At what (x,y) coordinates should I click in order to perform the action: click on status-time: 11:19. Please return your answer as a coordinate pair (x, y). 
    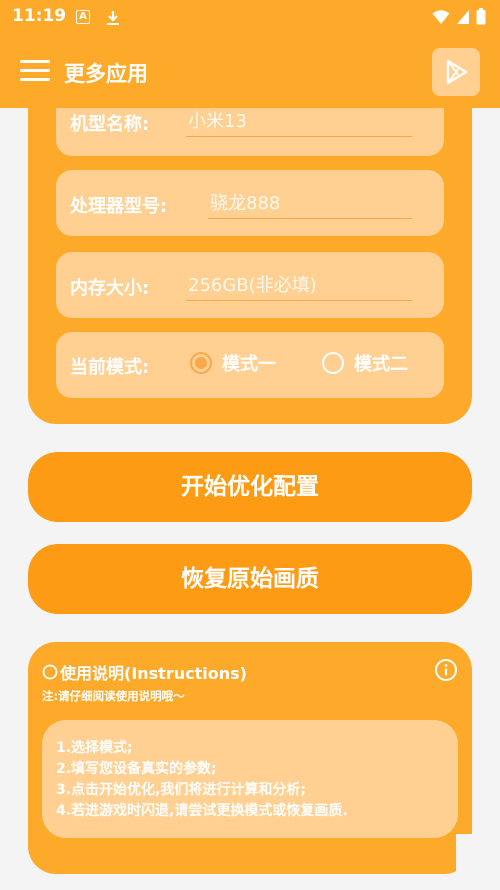
    Looking at the image, I should click on (39, 16).